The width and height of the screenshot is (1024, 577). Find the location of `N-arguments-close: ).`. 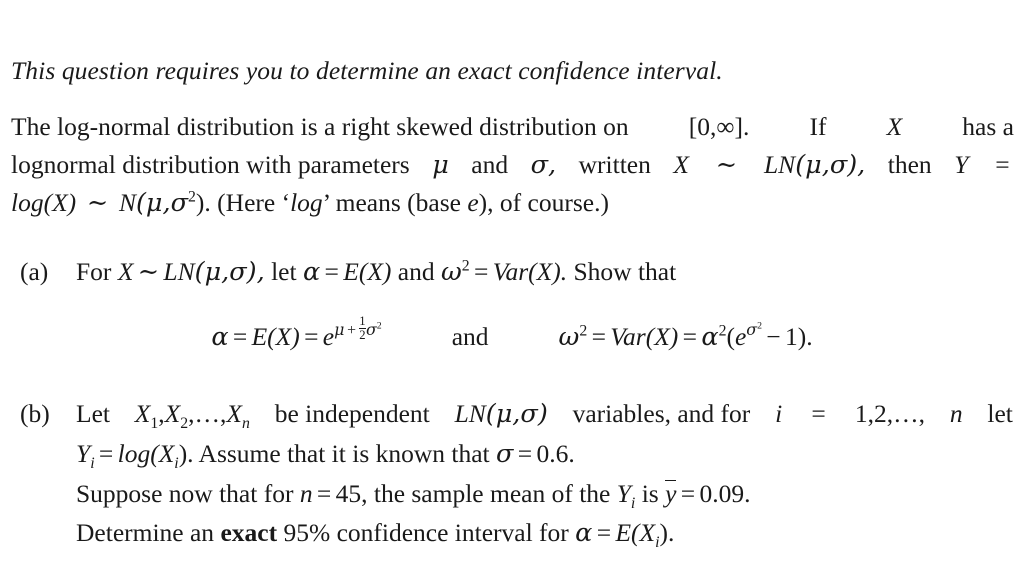

N-arguments-close: ). is located at coordinates (203, 202).